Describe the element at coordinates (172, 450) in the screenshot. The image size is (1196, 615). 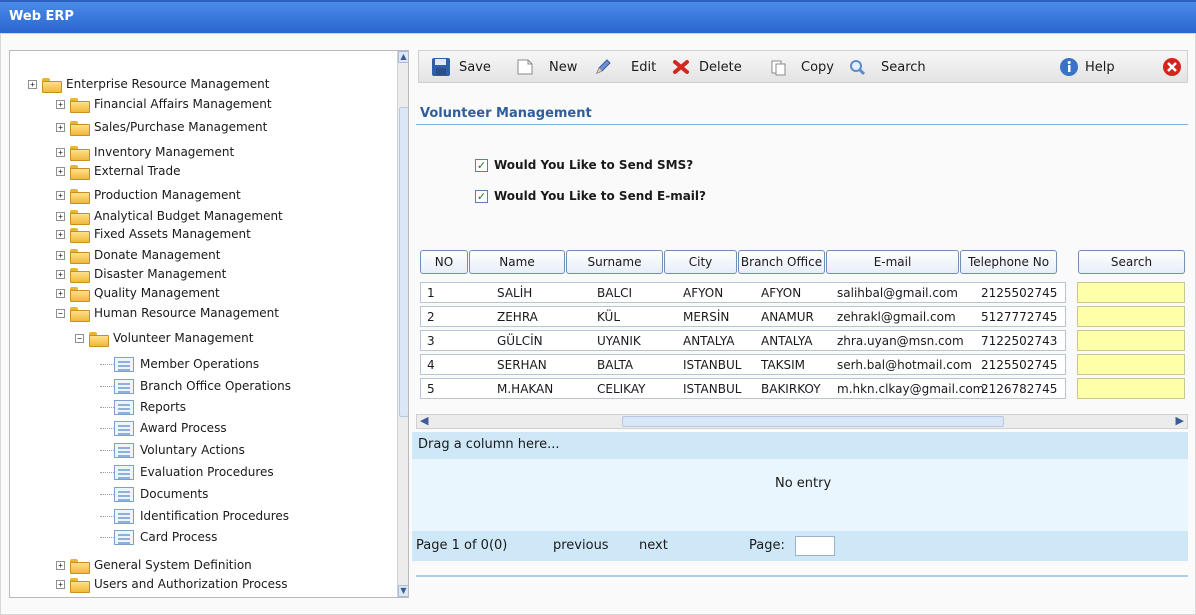
I see `tree-leaf: Voluntary Actions` at that location.